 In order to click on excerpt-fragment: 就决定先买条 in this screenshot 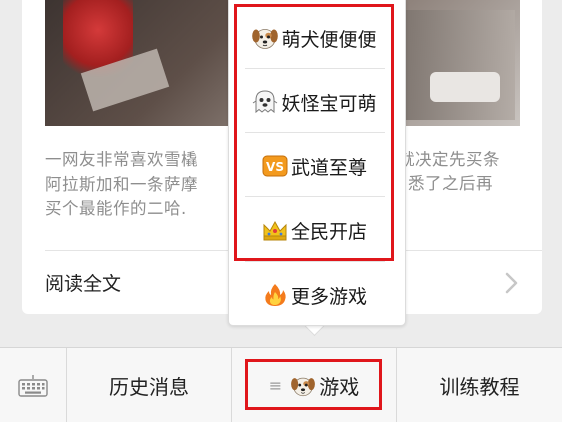, I will do `click(449, 159)`.